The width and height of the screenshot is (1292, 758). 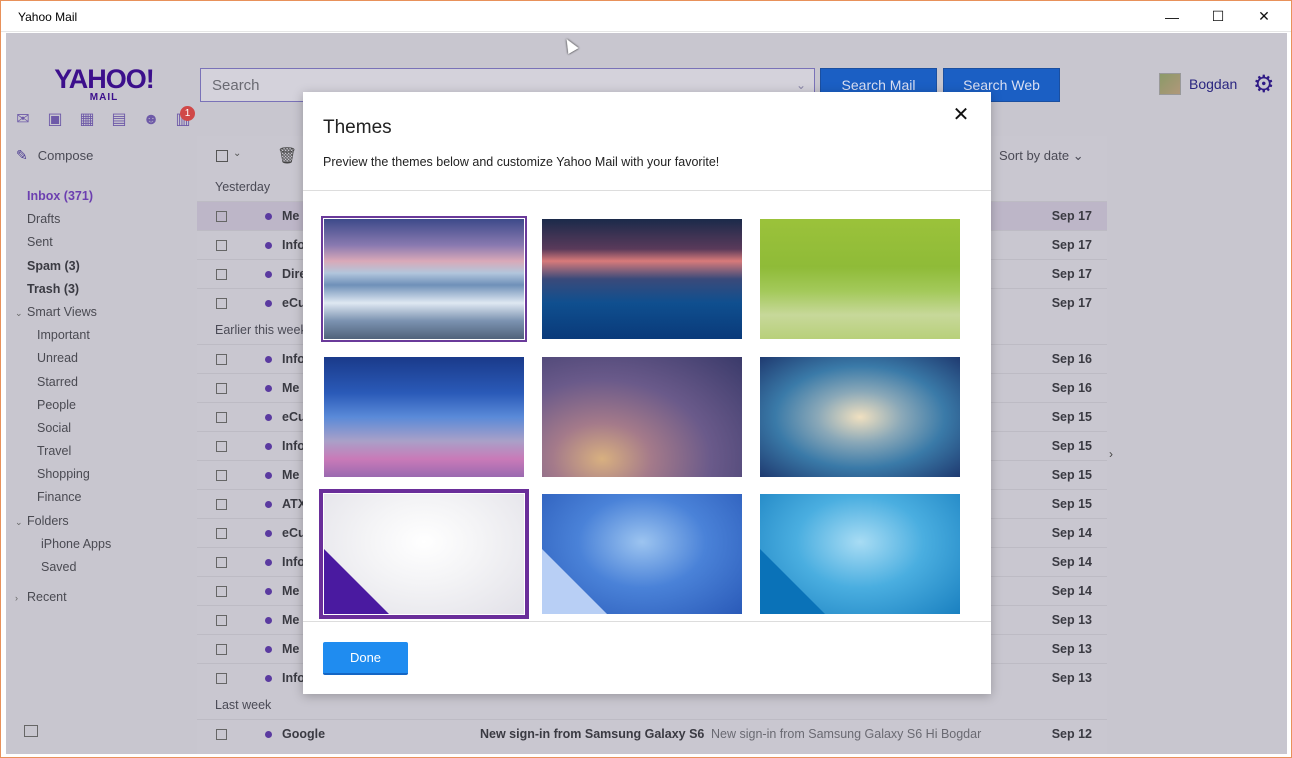 What do you see at coordinates (1198, 84) in the screenshot?
I see `user-menu: Bogdan` at bounding box center [1198, 84].